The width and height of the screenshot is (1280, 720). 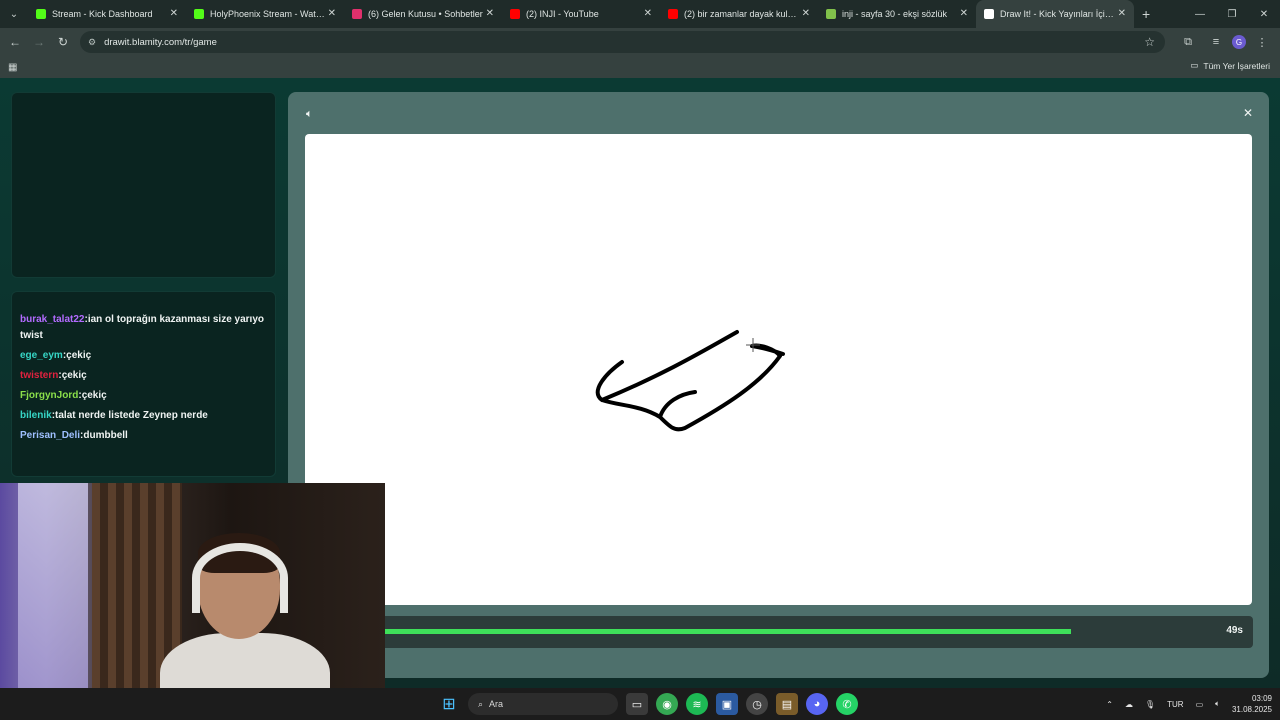 I want to click on language-indicator: TUR, so click(x=1175, y=704).